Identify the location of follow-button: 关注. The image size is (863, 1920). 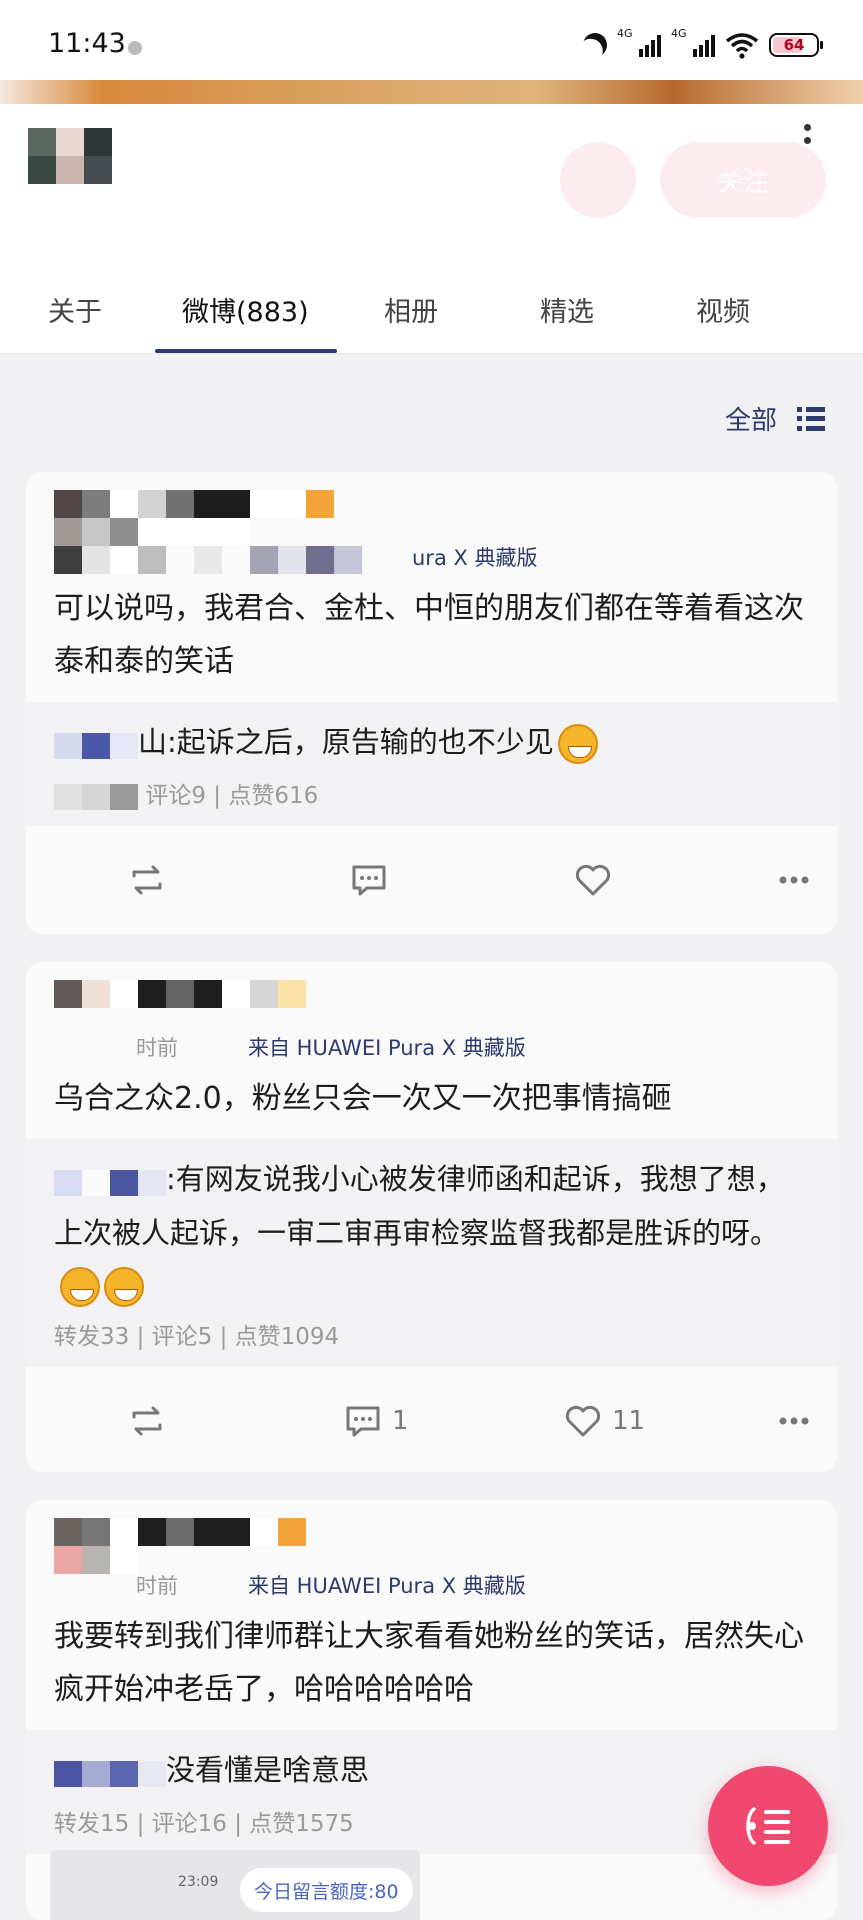
(743, 180).